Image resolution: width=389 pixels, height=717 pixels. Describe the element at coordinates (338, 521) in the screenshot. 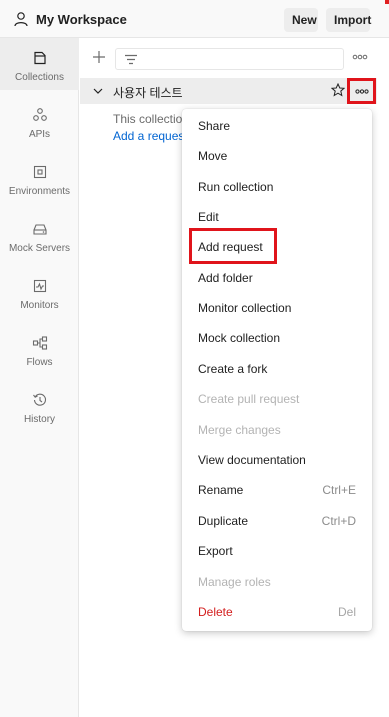

I see `duplicate-shortcut: Ctrl+D` at that location.